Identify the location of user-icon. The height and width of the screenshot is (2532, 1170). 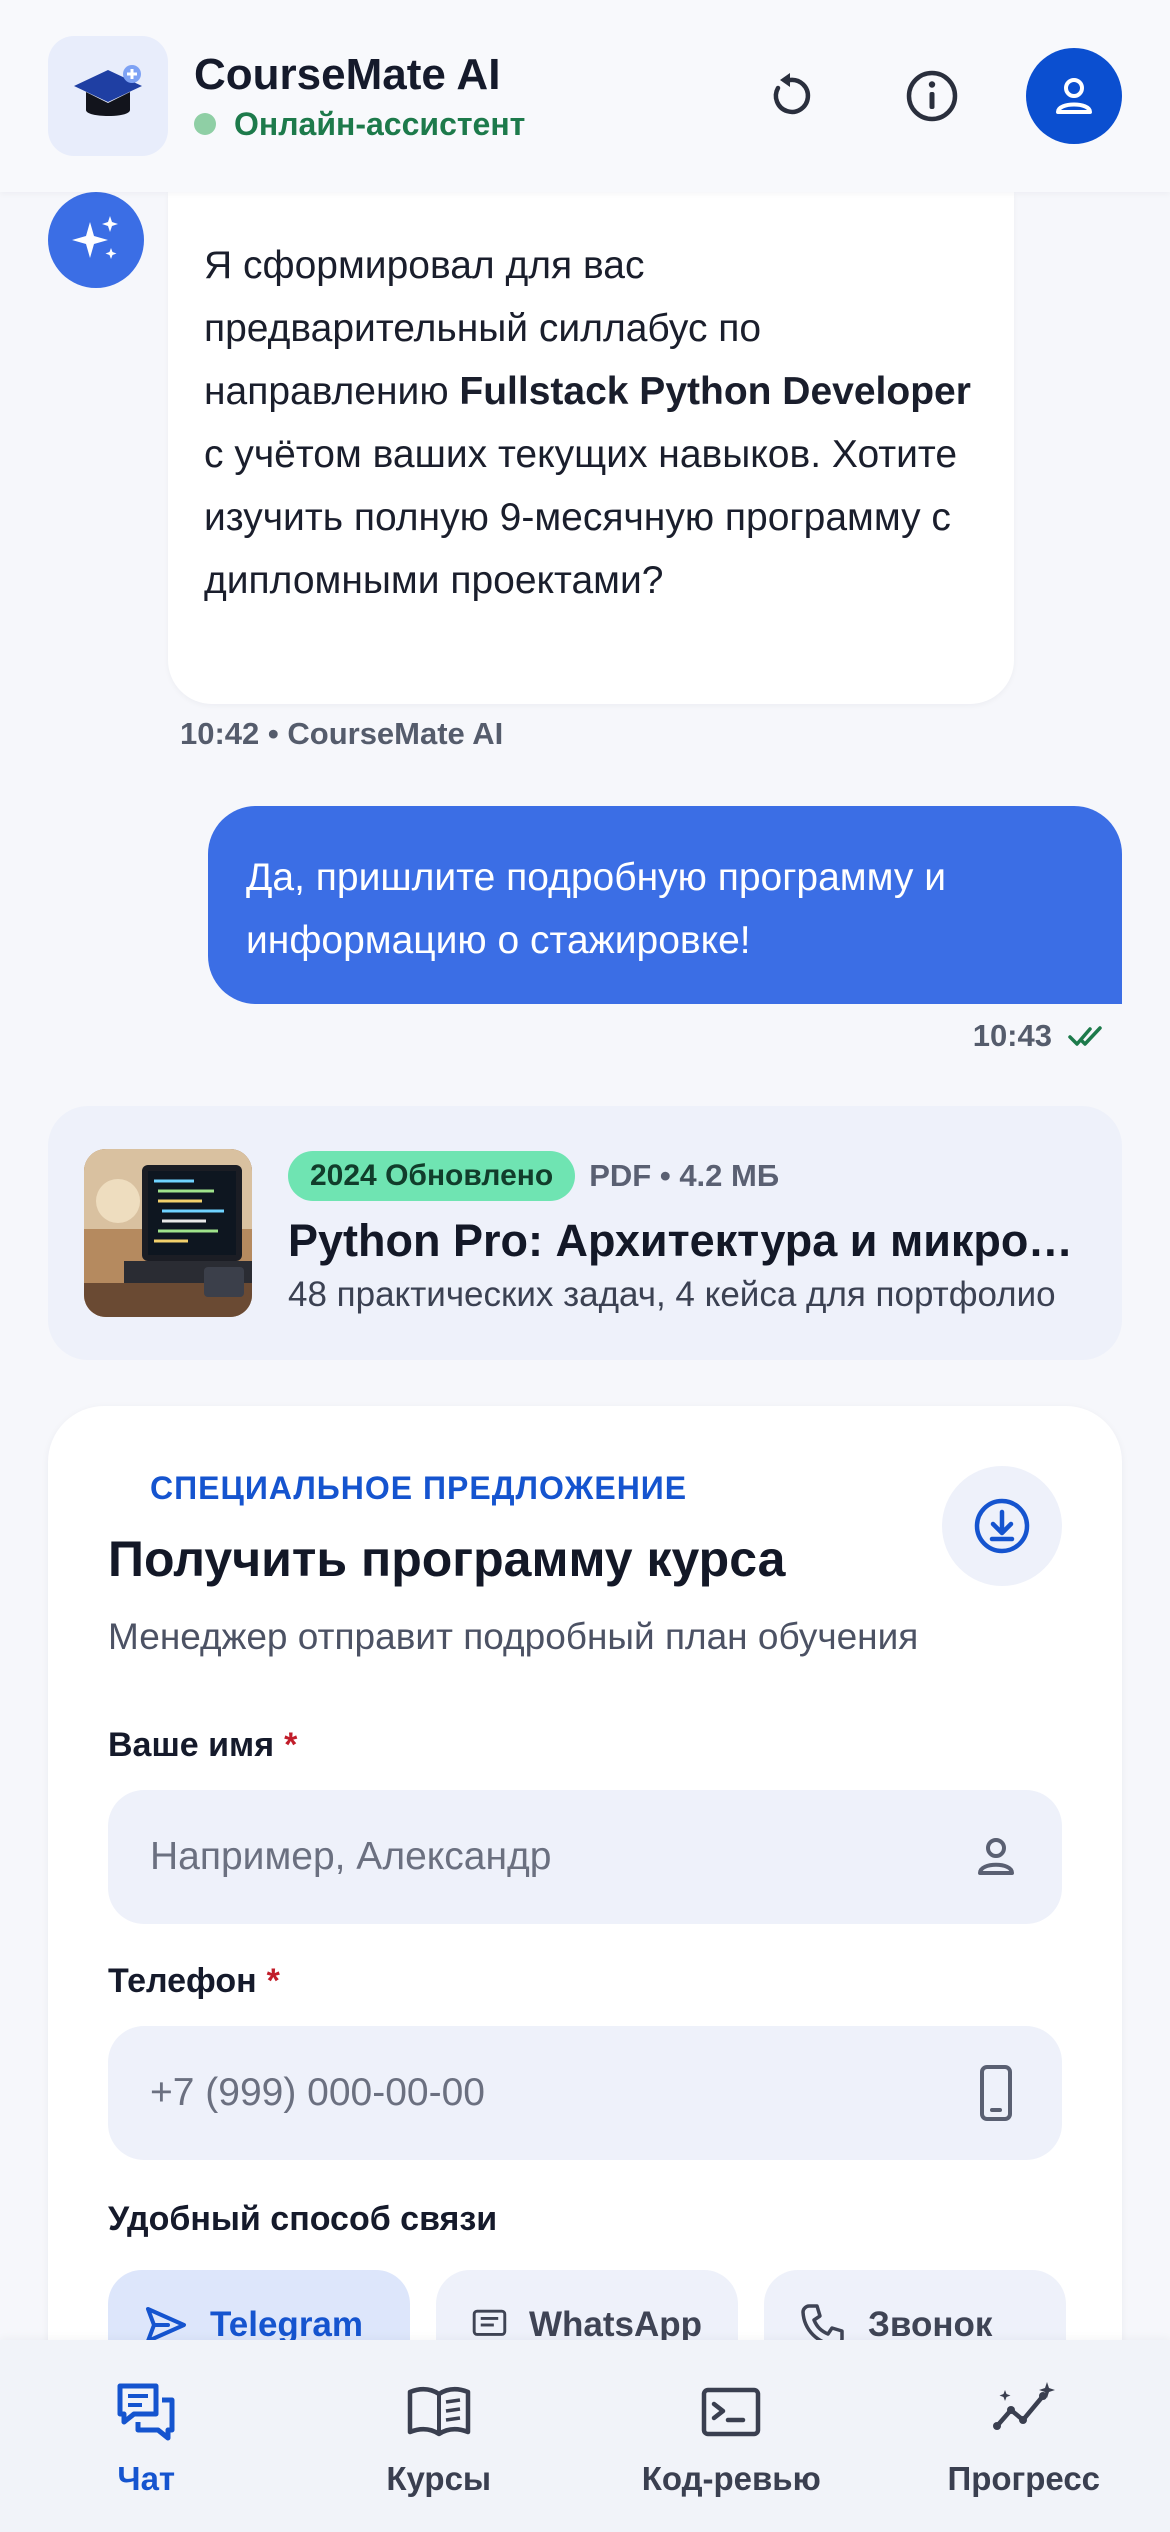
(1074, 96).